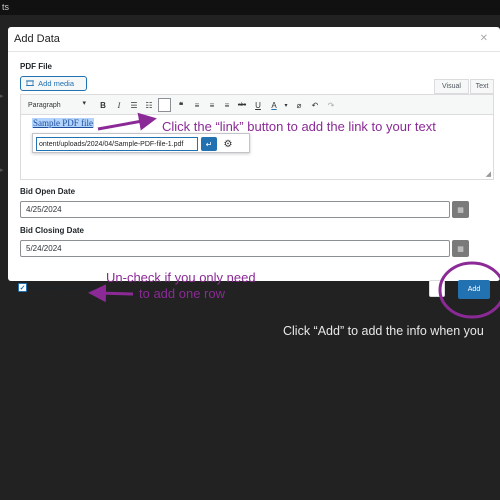 The width and height of the screenshot is (500, 500). Describe the element at coordinates (469, 290) in the screenshot. I see `add-button-circle` at that location.